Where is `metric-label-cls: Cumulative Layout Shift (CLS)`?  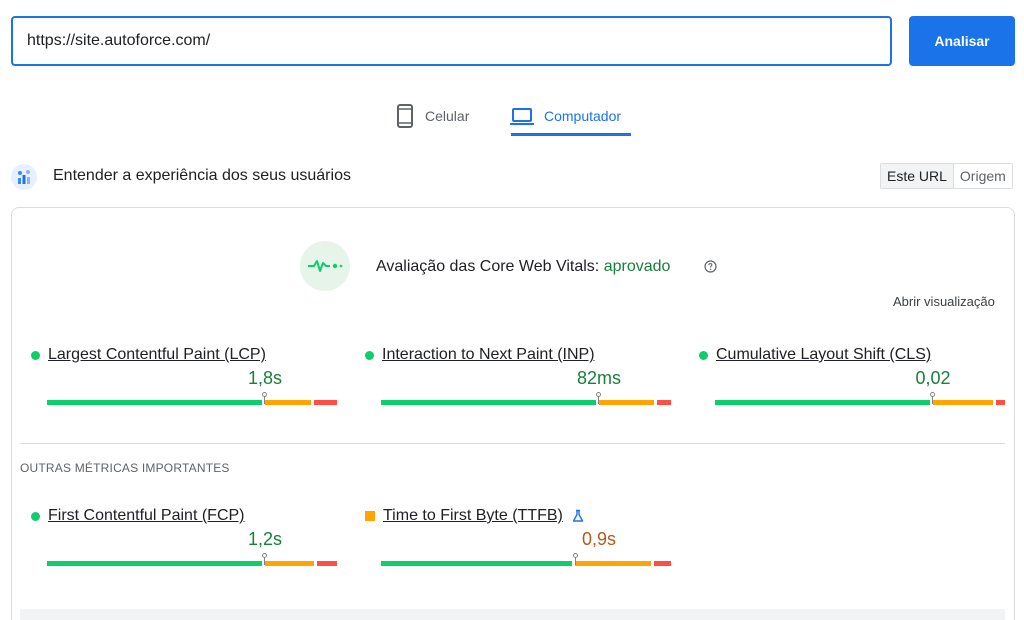
metric-label-cls: Cumulative Layout Shift (CLS) is located at coordinates (823, 355).